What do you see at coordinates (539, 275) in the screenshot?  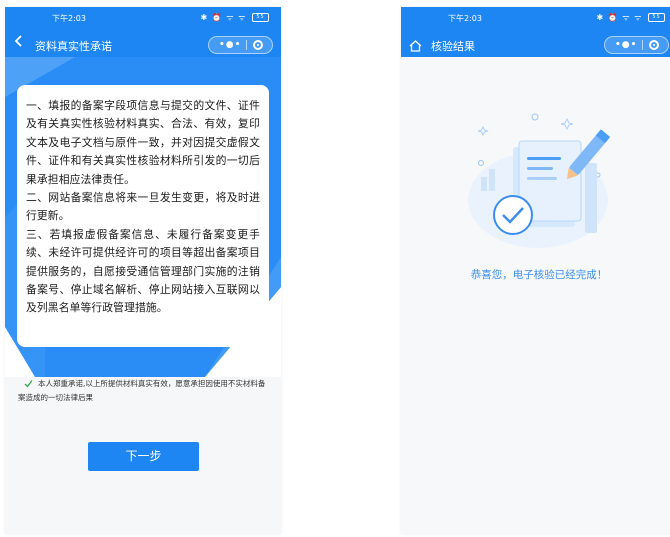 I see `success-message: 恭喜您，电子核验已经完成！` at bounding box center [539, 275].